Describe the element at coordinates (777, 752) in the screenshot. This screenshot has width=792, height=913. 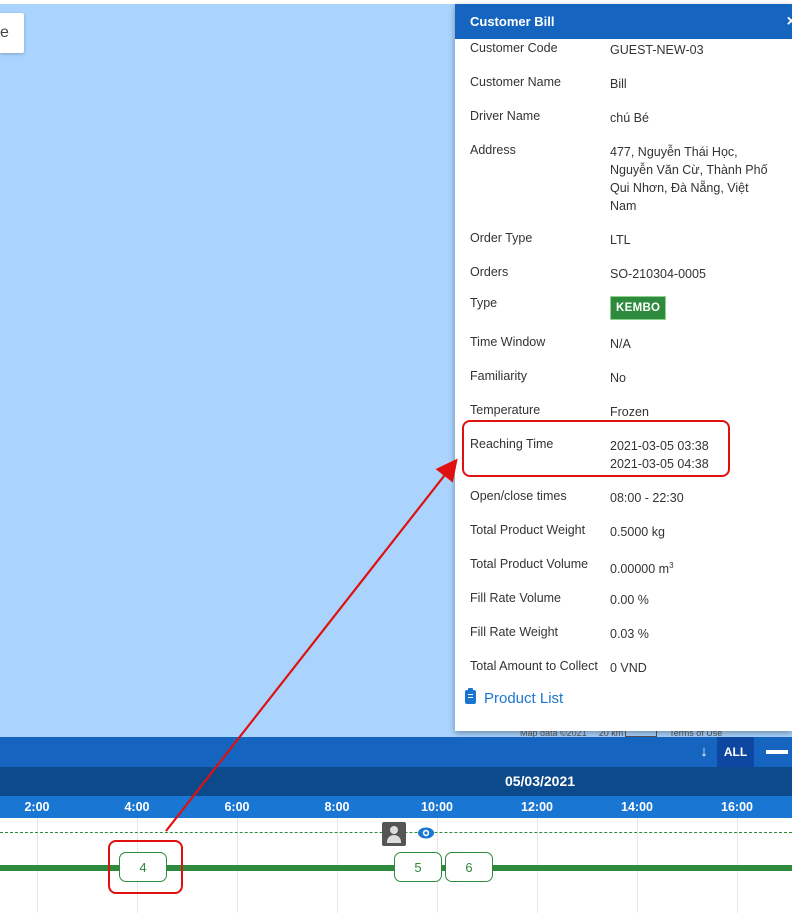
I see `collapse-button` at that location.